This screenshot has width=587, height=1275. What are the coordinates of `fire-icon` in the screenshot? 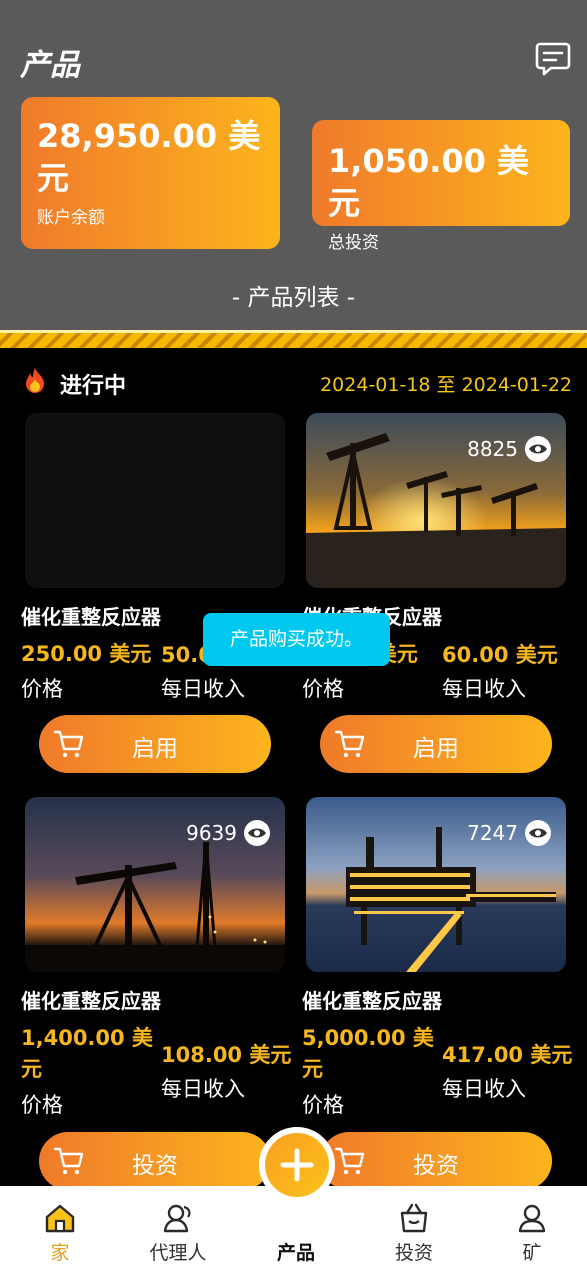 It's located at (35, 380).